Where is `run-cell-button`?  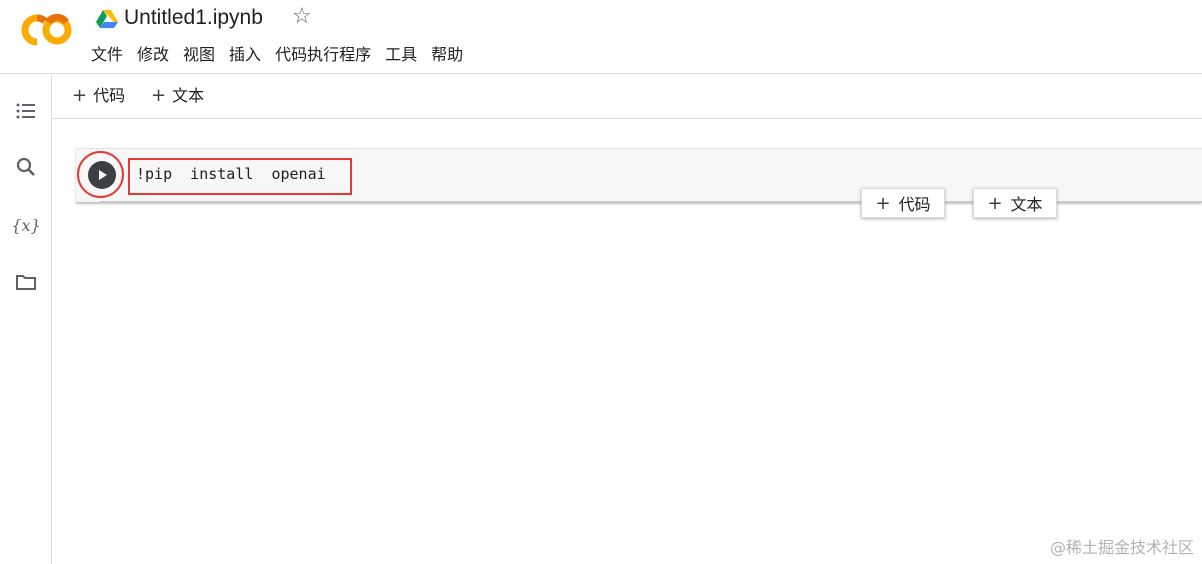
run-cell-button is located at coordinates (102, 175).